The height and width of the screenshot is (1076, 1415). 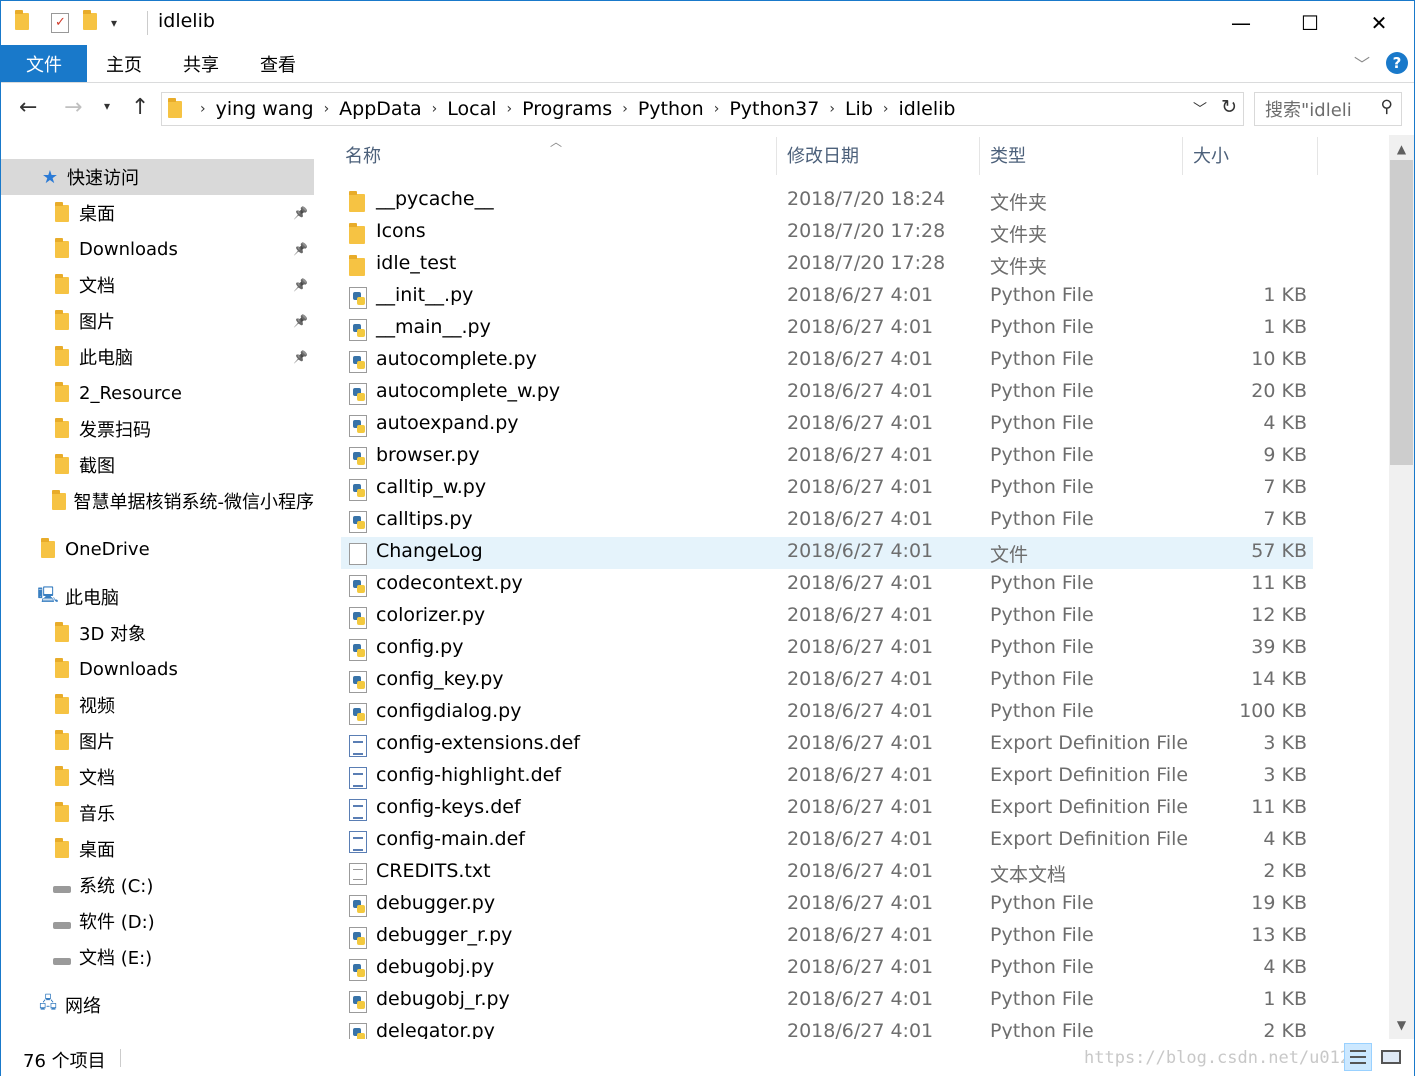 I want to click on search-input: 搜索"idleli, so click(x=1308, y=109).